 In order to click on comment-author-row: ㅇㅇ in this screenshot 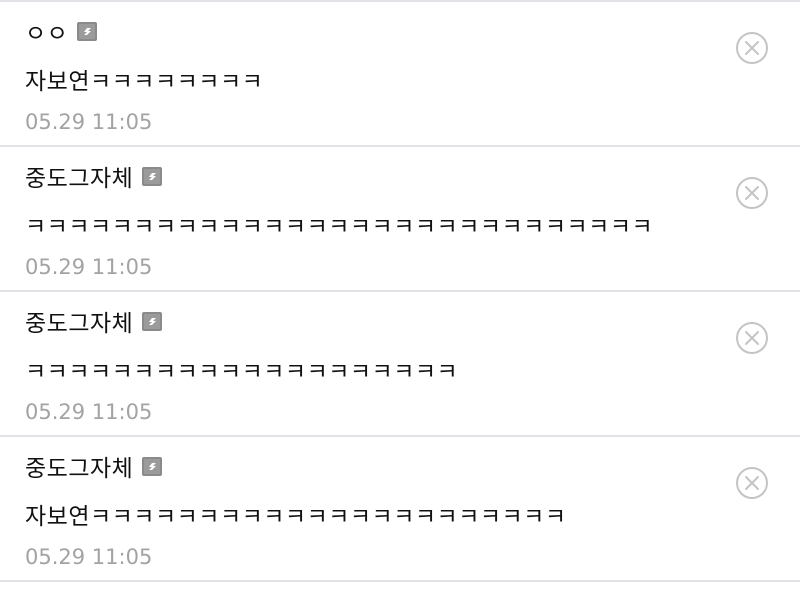, I will do `click(61, 31)`.